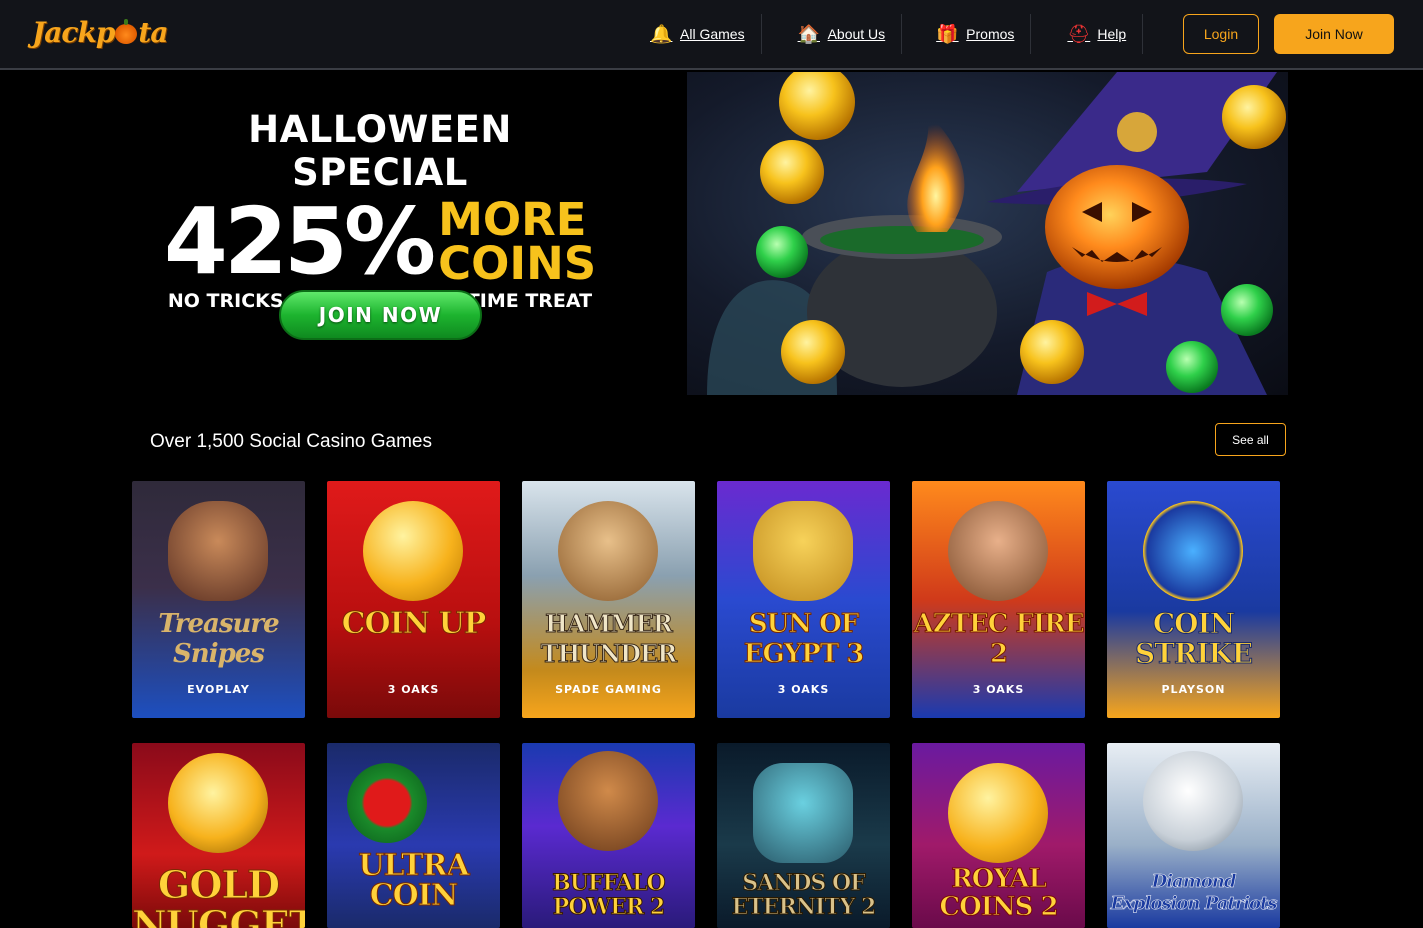 The image size is (1423, 928). I want to click on join-now-button: Join Now, so click(1334, 34).